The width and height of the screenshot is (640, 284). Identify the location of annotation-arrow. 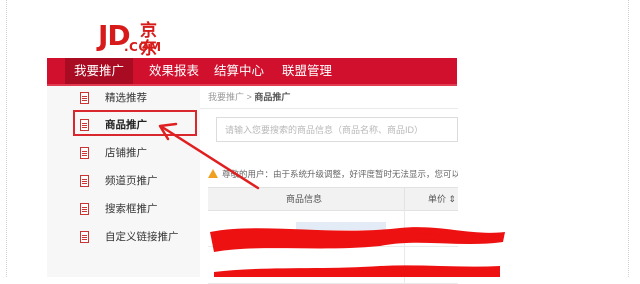
(209, 156).